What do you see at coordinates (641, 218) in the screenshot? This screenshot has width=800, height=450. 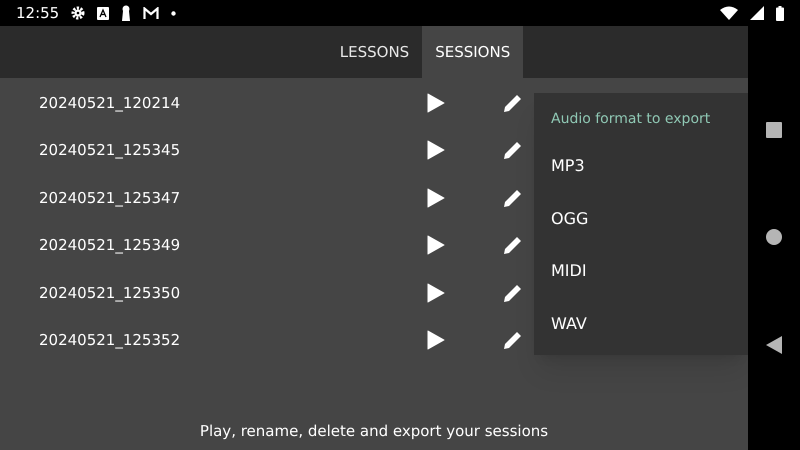 I see `menu-item: OGG` at bounding box center [641, 218].